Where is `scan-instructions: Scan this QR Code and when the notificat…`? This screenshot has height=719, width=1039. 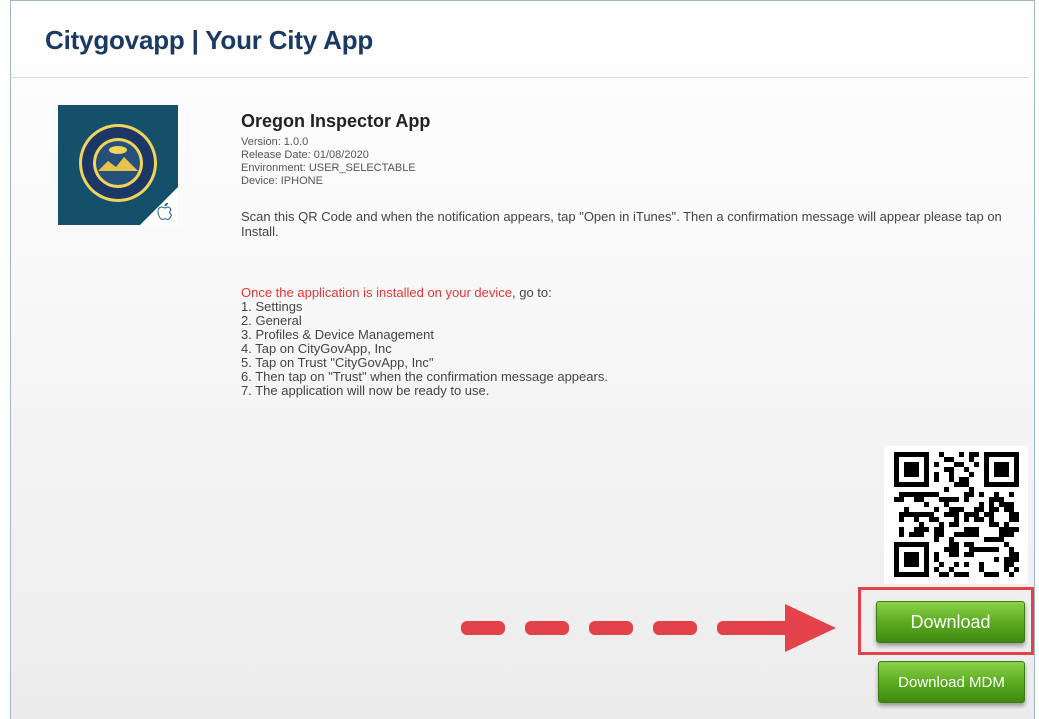 scan-instructions: Scan this QR Code and when the notificat… is located at coordinates (621, 224).